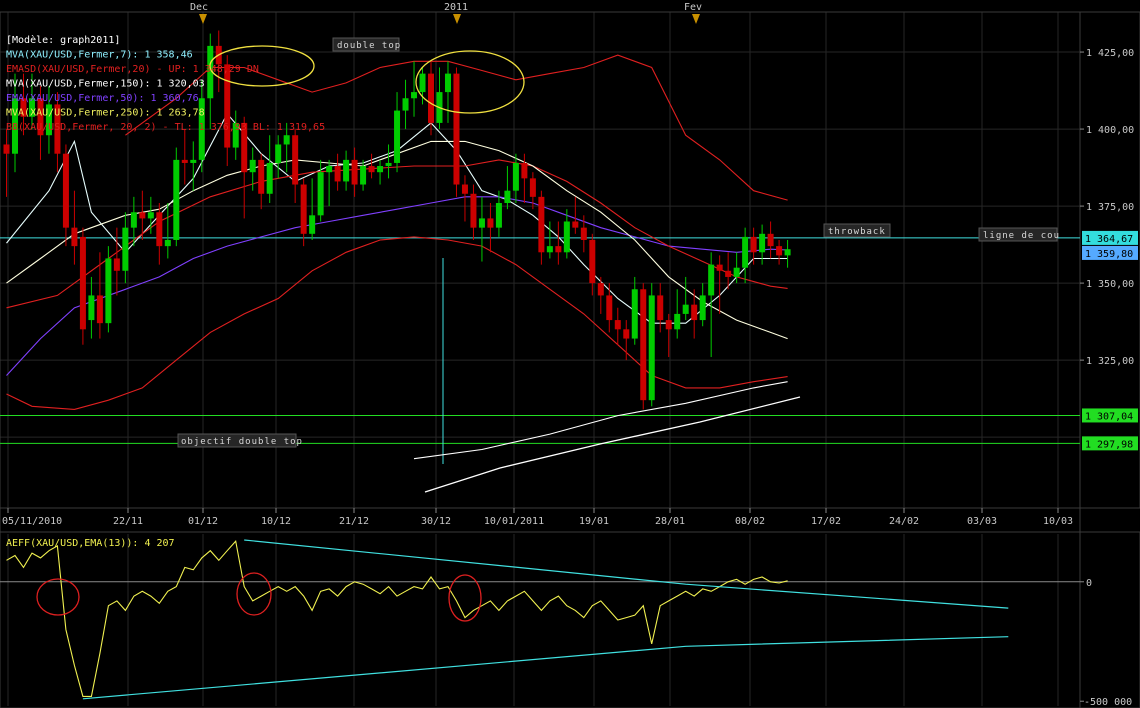  Describe the element at coordinates (90, 543) in the screenshot. I see `oscillator-label: AEFF(XAU/USD,EMA(13)): 4 207` at that location.